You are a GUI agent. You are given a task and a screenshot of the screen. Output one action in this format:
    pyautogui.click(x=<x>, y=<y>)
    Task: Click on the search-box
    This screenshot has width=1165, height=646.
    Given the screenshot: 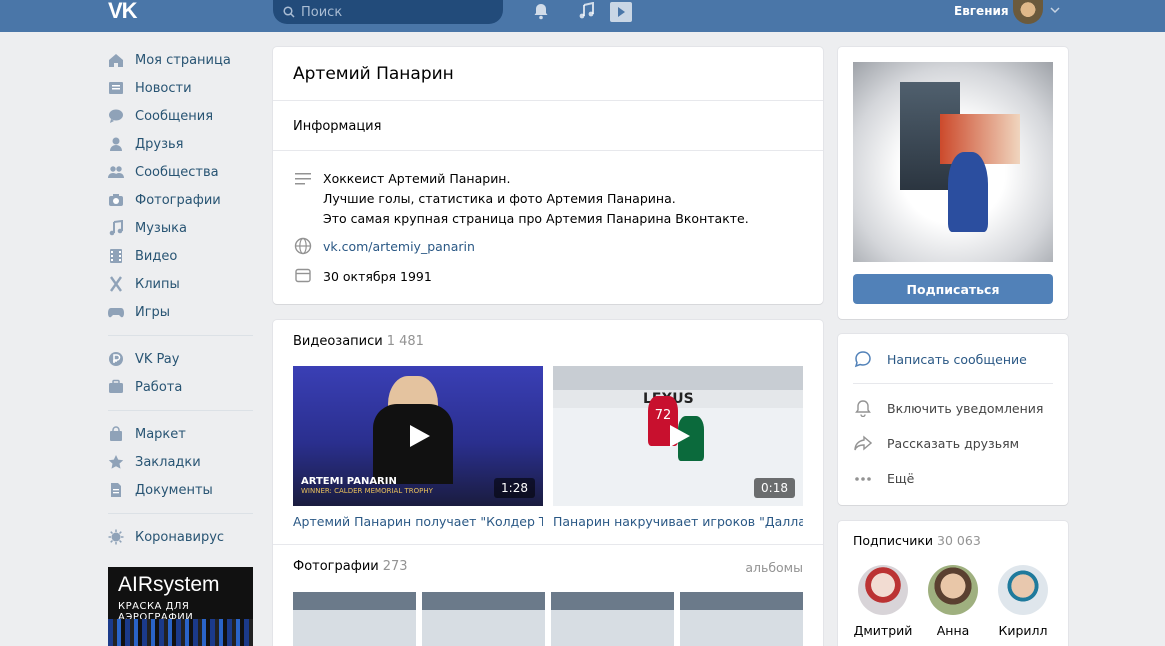 What is the action you would take?
    pyautogui.click(x=388, y=12)
    